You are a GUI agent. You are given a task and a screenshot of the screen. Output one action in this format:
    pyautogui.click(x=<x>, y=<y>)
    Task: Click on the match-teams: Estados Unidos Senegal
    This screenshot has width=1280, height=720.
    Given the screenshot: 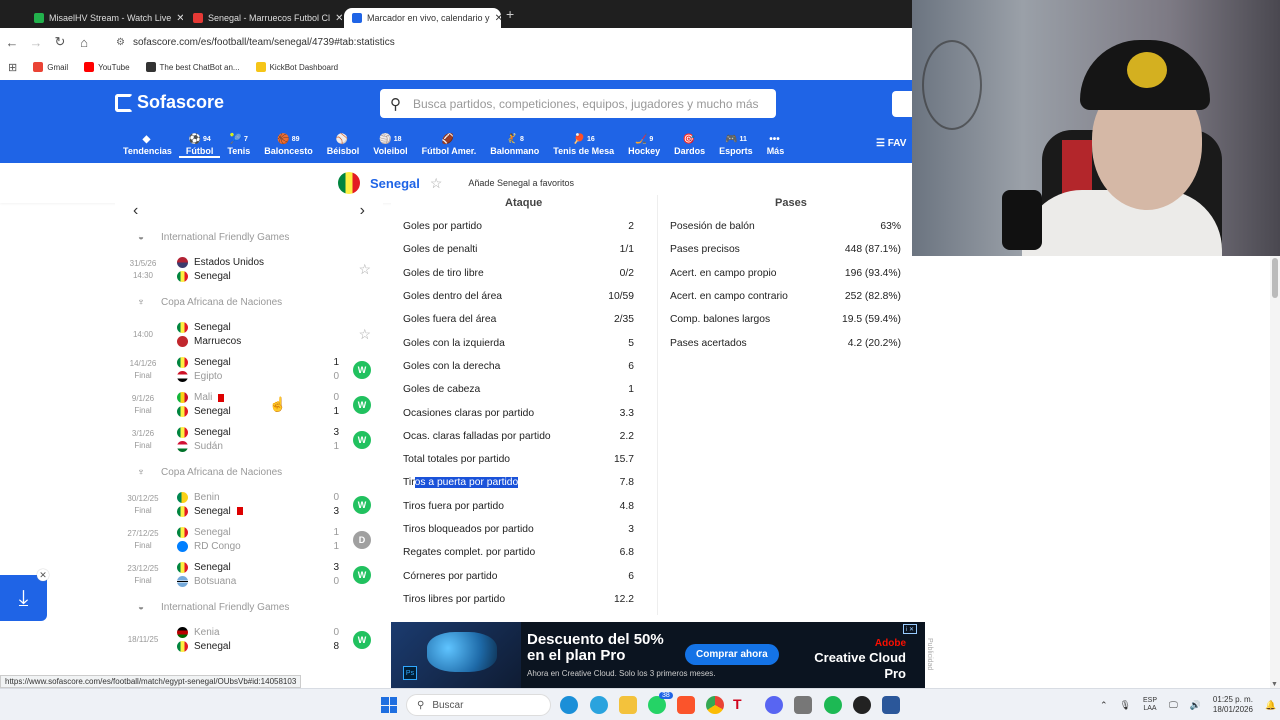 What is the action you would take?
    pyautogui.click(x=259, y=269)
    